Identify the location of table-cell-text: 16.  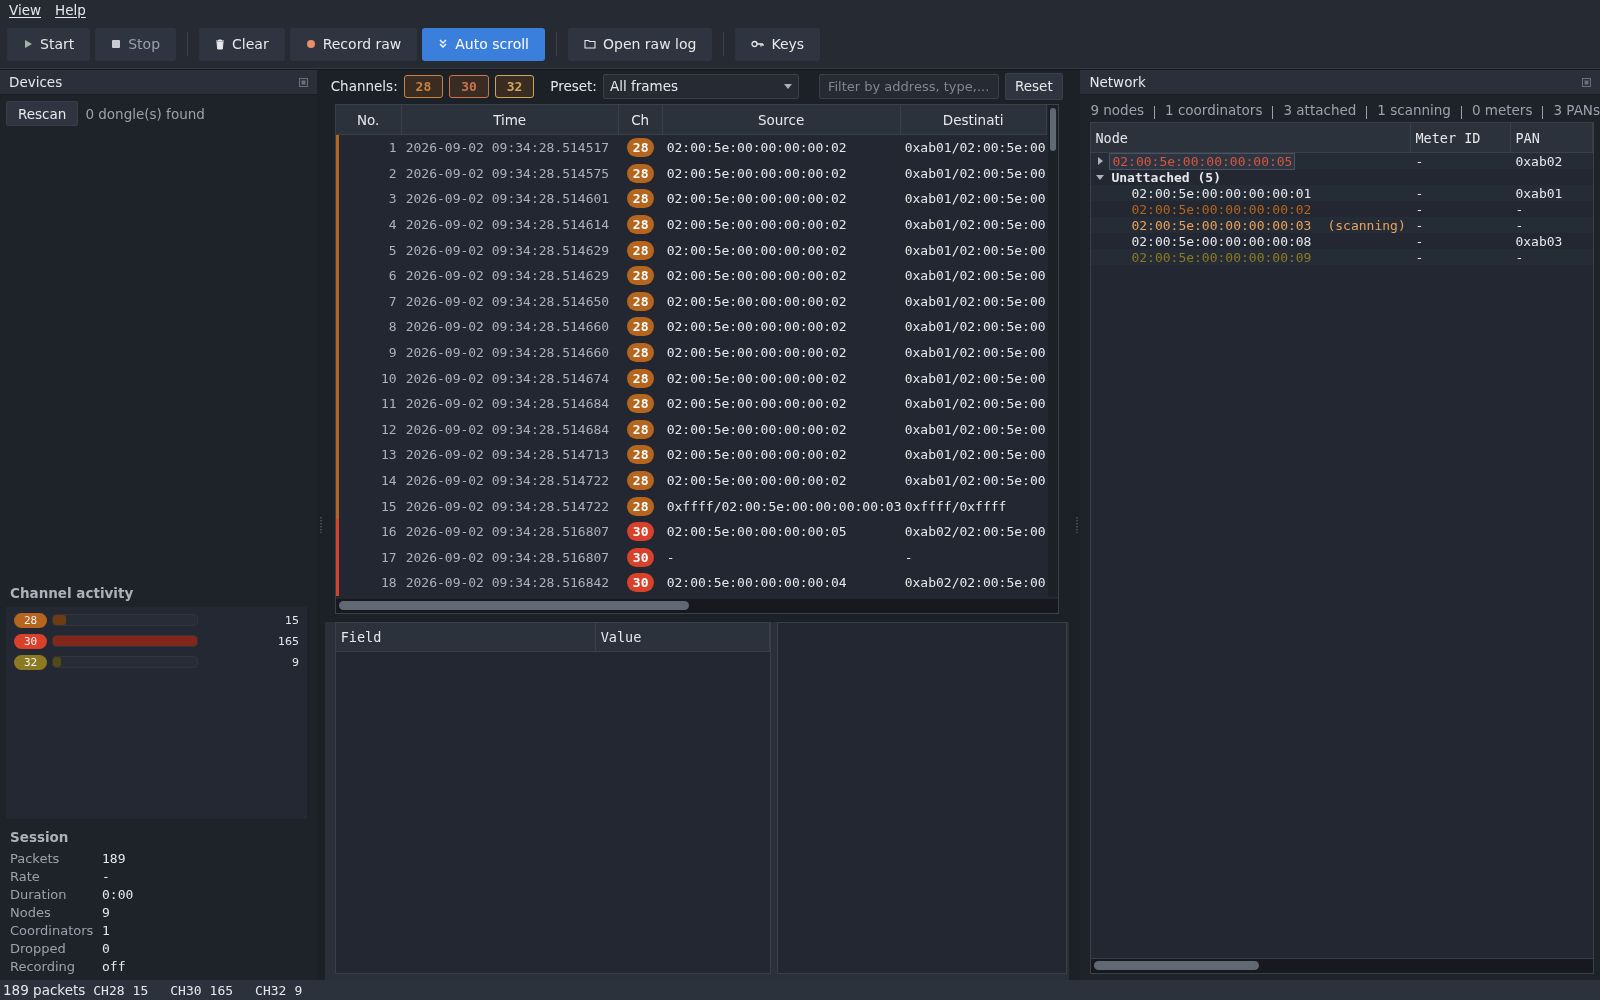
(389, 532).